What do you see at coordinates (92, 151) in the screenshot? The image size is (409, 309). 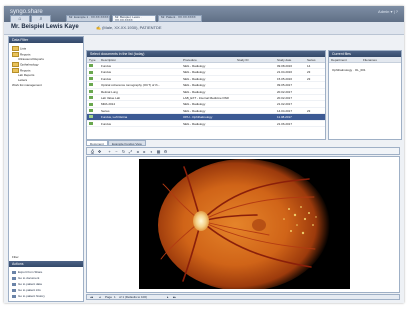 I see `print-icon: ⎙` at bounding box center [92, 151].